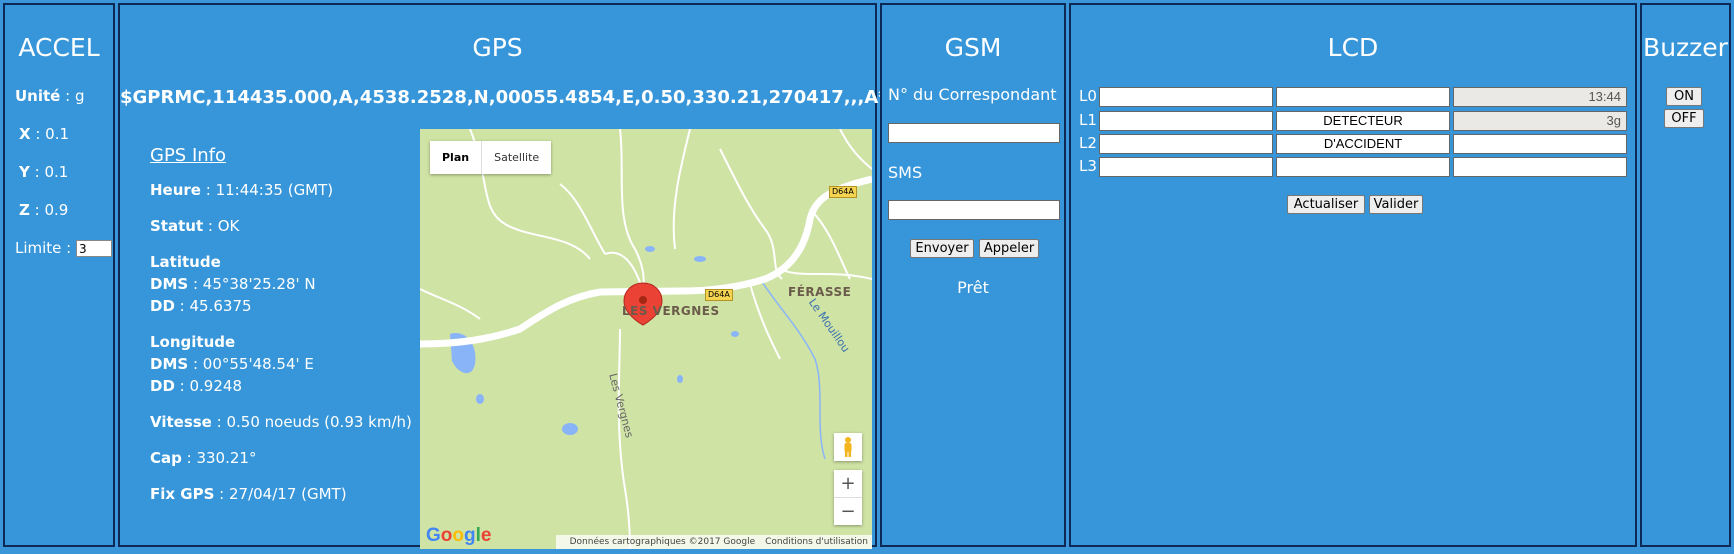  What do you see at coordinates (973, 287) in the screenshot?
I see `gsm-status: Prêt` at bounding box center [973, 287].